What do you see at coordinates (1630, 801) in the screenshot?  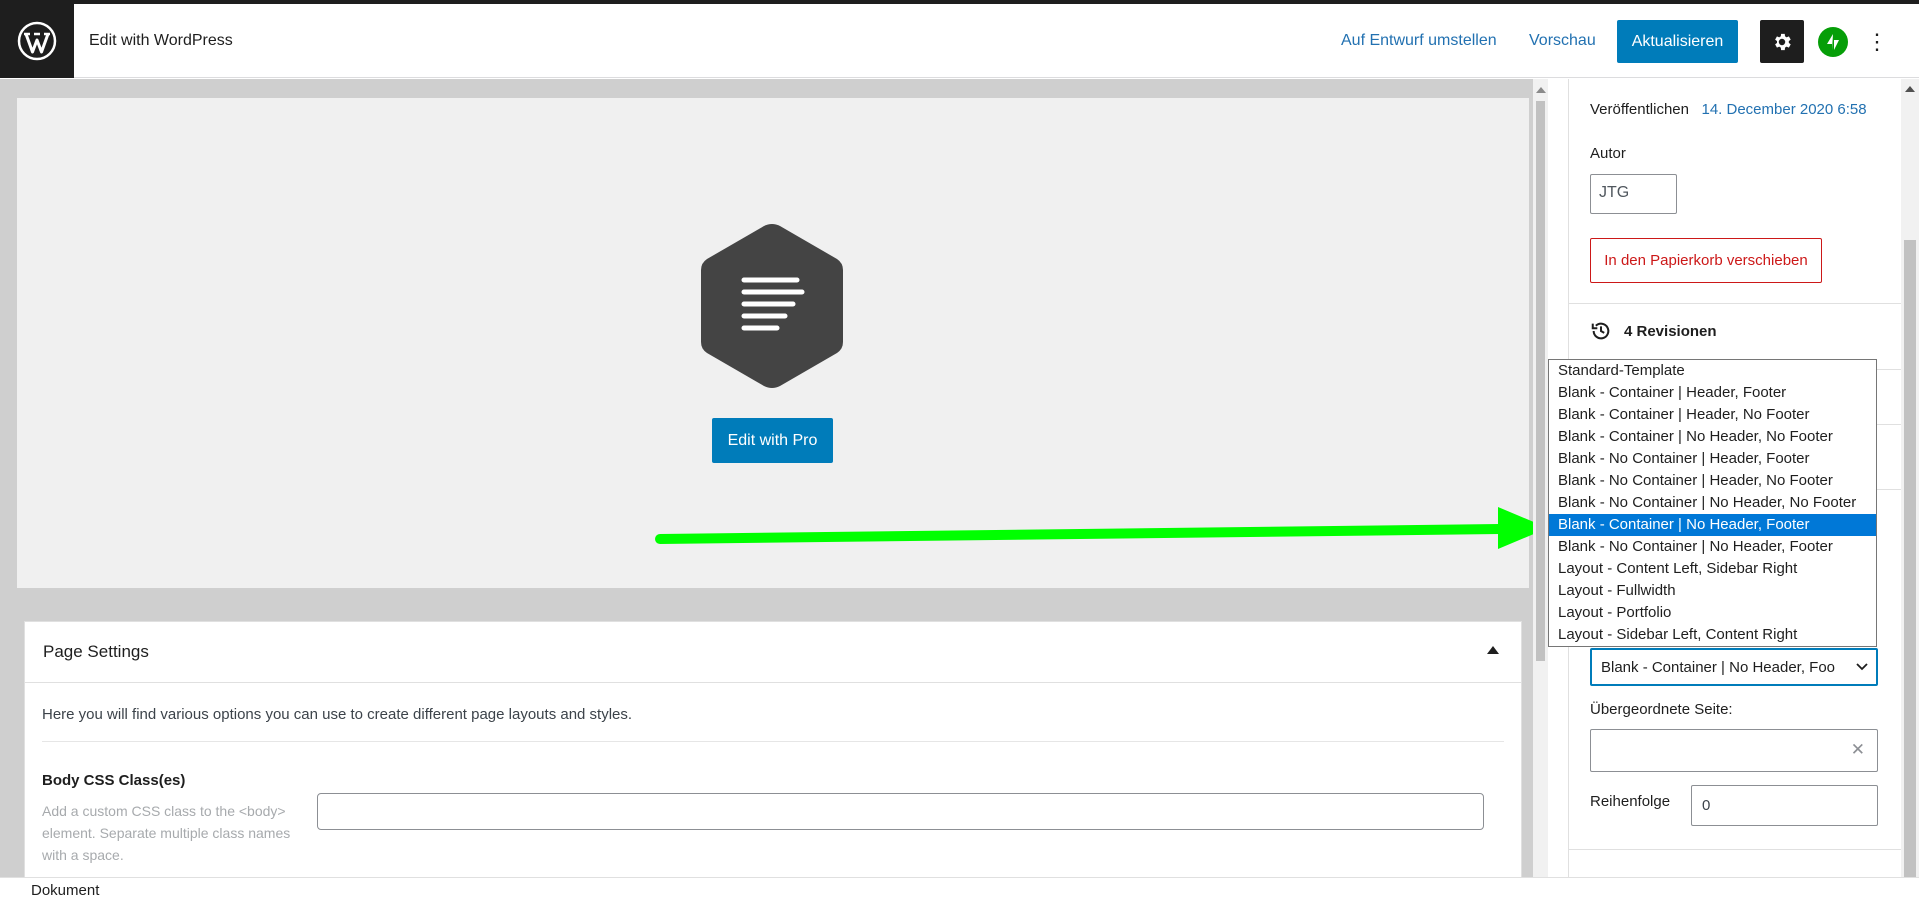 I see `order-label: Reihenfolge` at bounding box center [1630, 801].